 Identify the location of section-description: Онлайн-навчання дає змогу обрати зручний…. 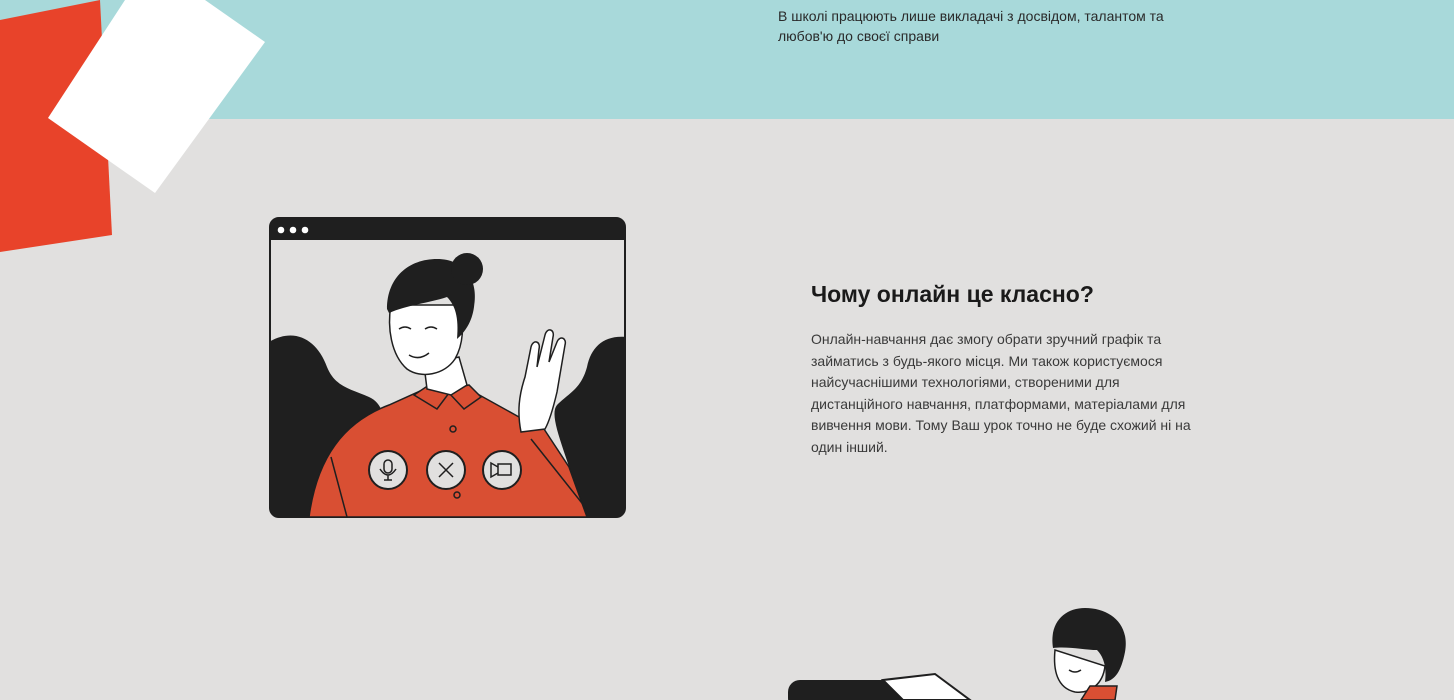
(1001, 393).